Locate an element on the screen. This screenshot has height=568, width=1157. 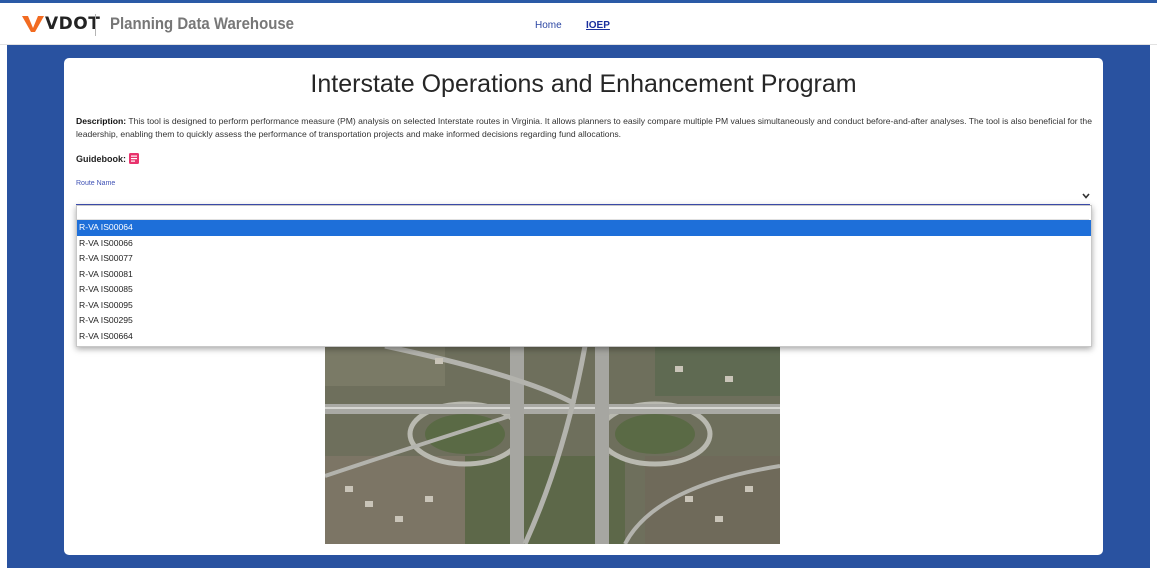
app-title: Planning Data Warehouse is located at coordinates (202, 23).